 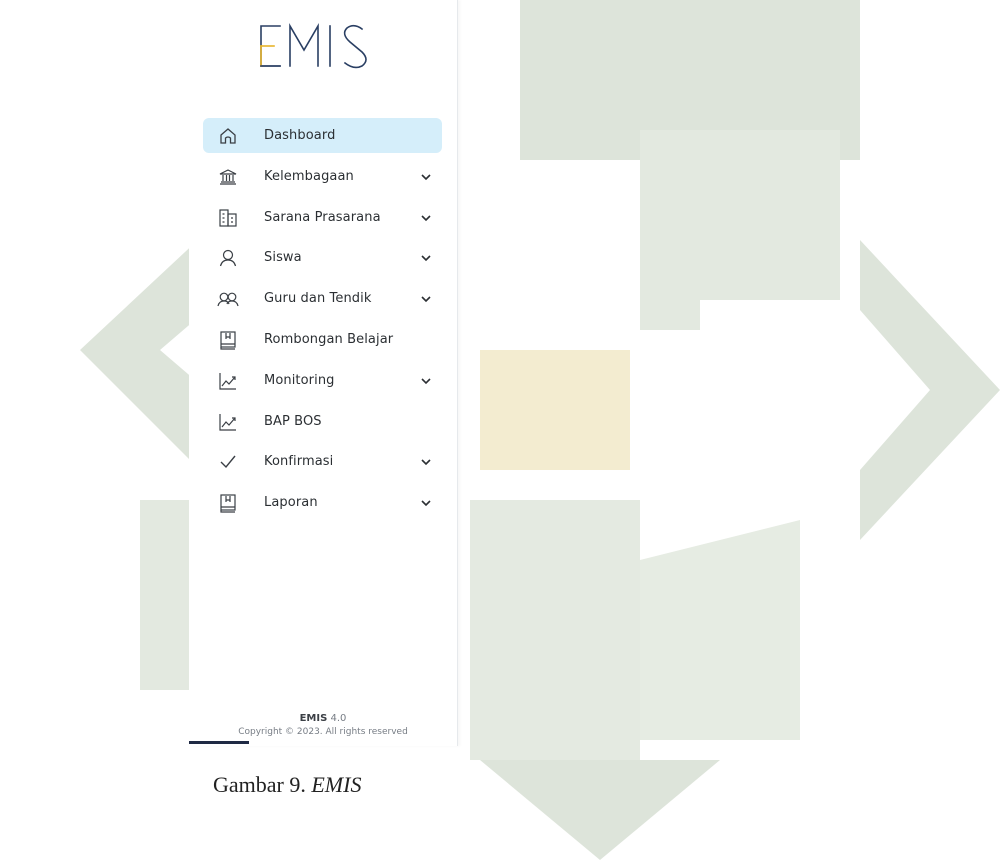 I want to click on menu-item-monitoring: Monitoring, so click(x=322, y=380).